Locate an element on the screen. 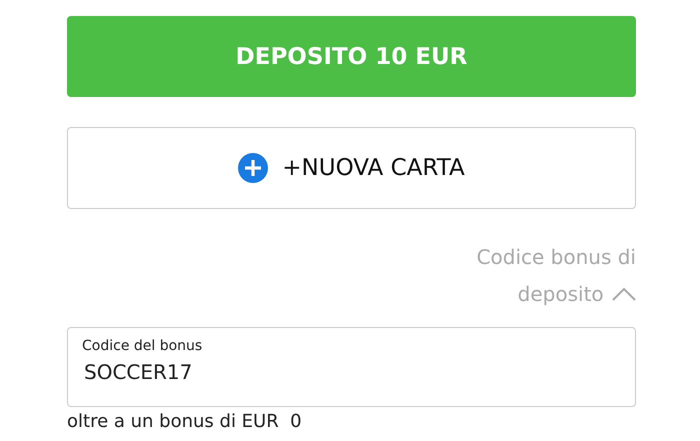  bonus-code-input: SOCCER17 is located at coordinates (351, 372).